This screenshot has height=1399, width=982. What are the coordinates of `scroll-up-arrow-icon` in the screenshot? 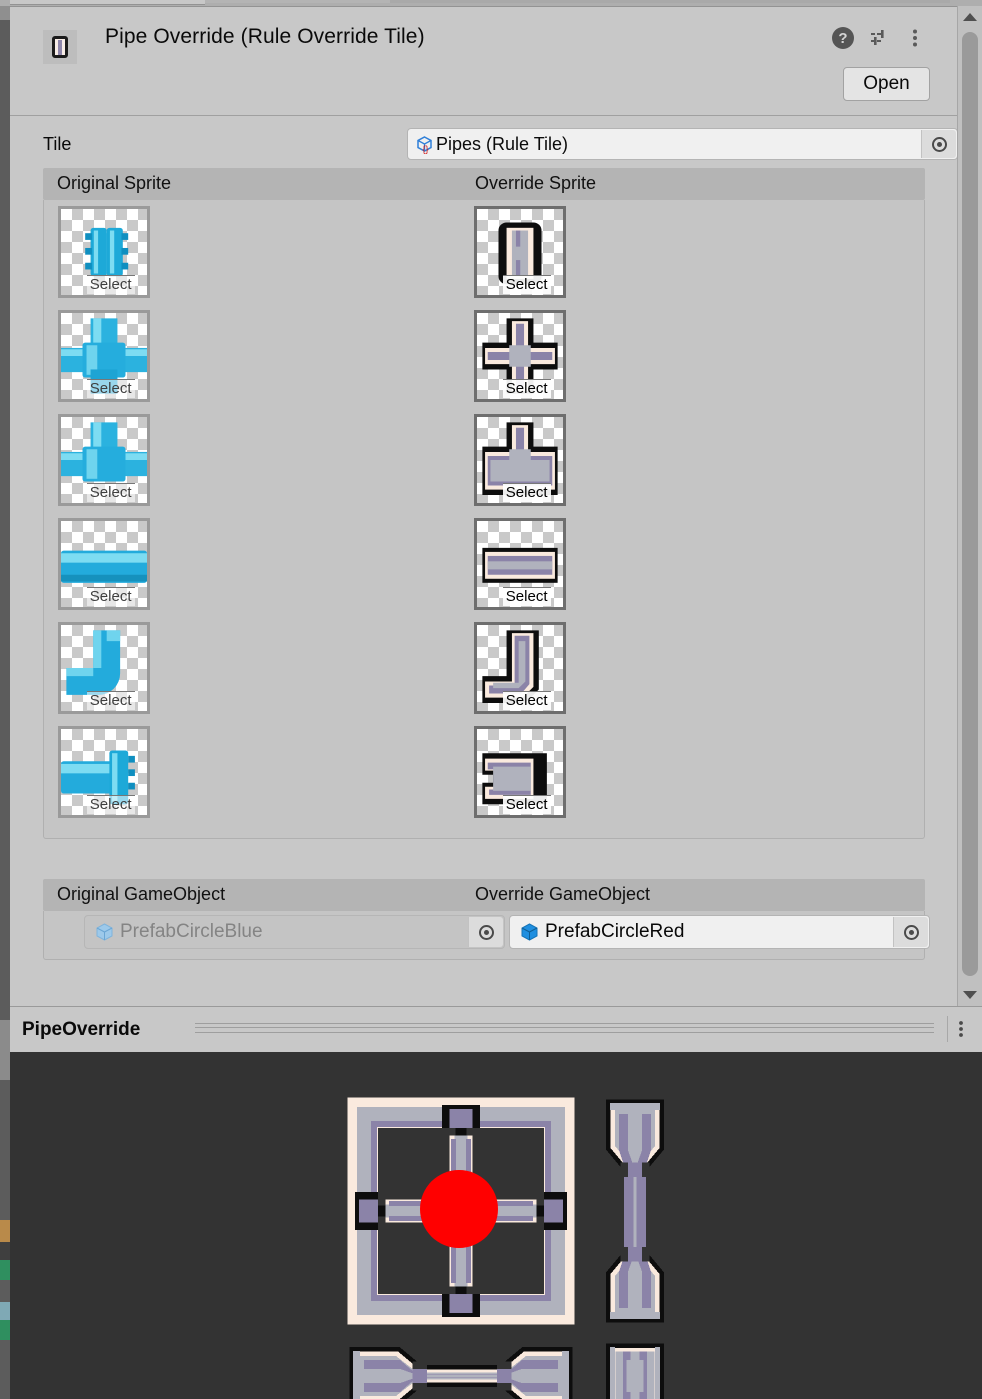 It's located at (970, 17).